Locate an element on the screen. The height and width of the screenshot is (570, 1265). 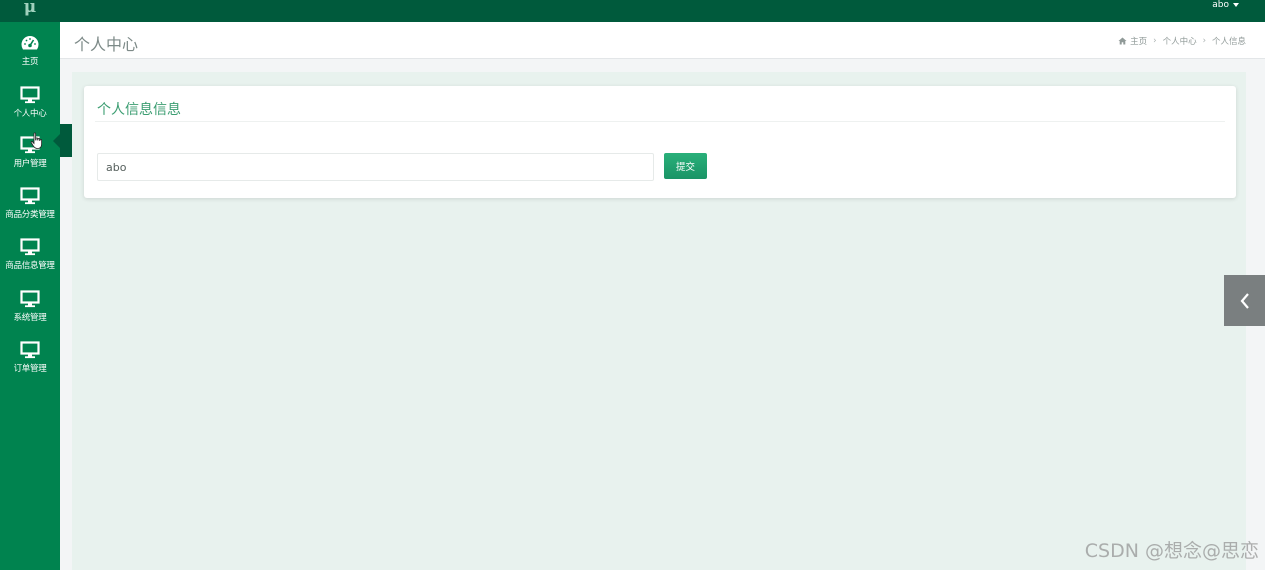
chevron-left-icon is located at coordinates (1244, 300).